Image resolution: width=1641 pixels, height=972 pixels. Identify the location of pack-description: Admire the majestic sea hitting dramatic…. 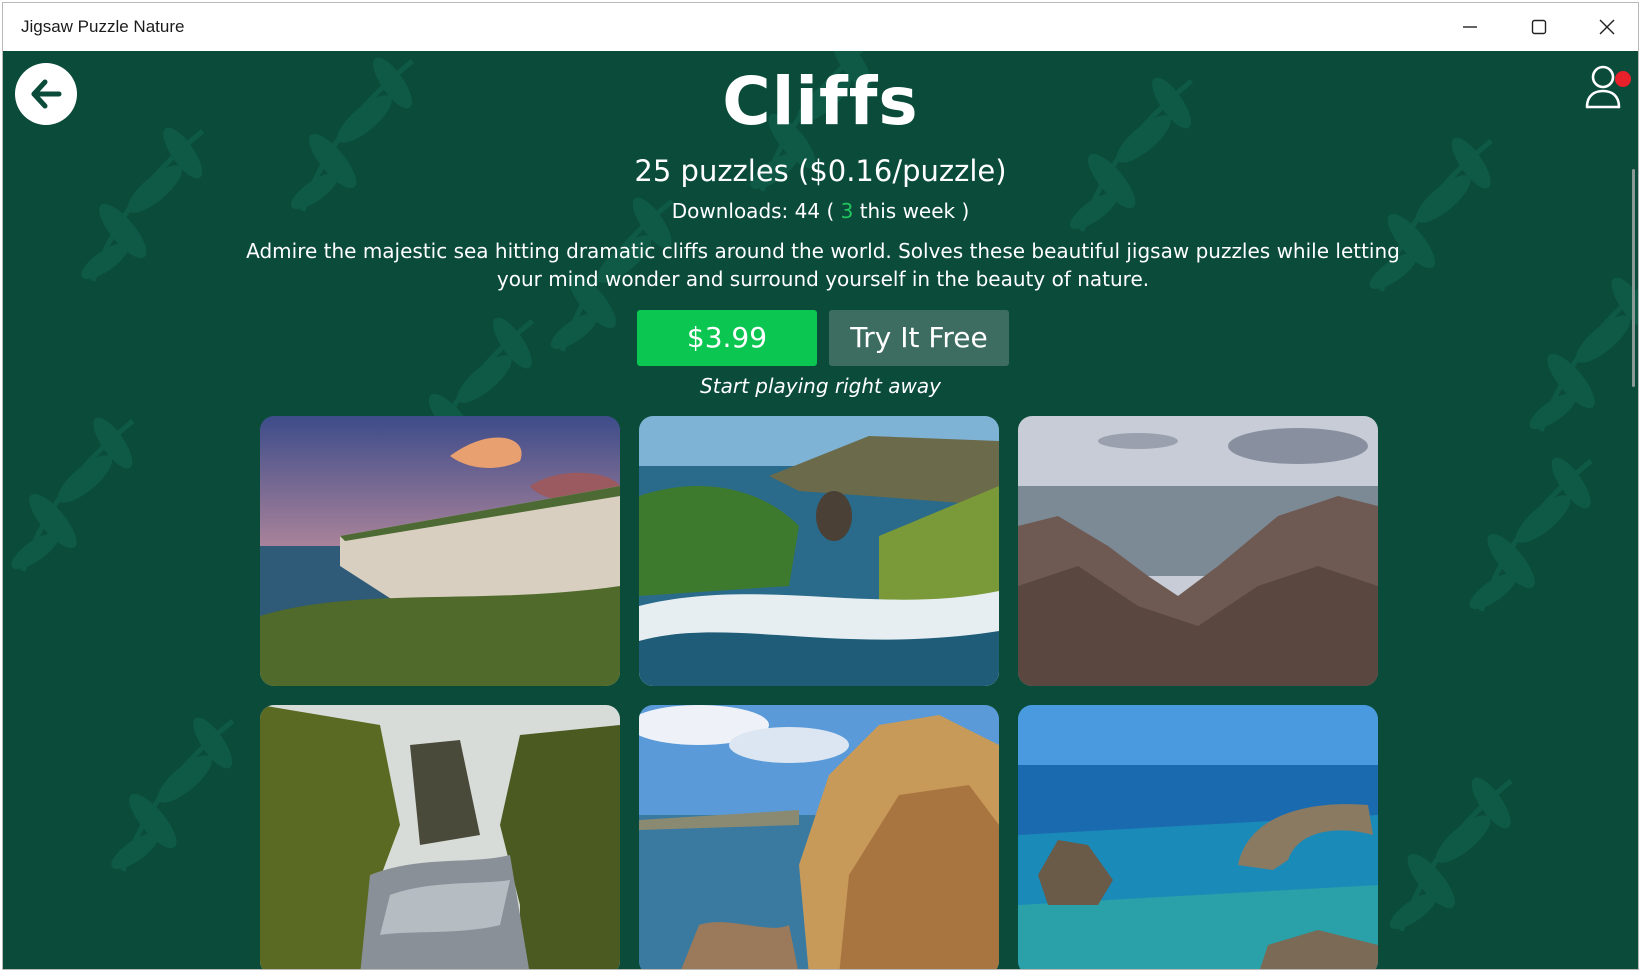
(823, 265).